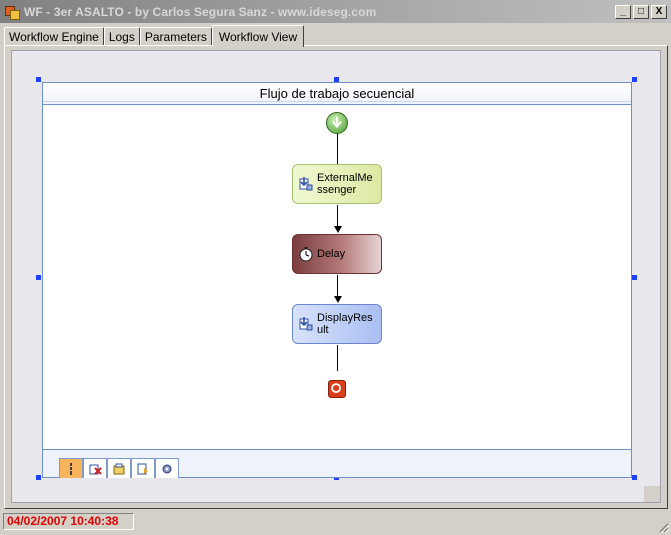  I want to click on tab-parameters: Parameters, so click(175, 36).